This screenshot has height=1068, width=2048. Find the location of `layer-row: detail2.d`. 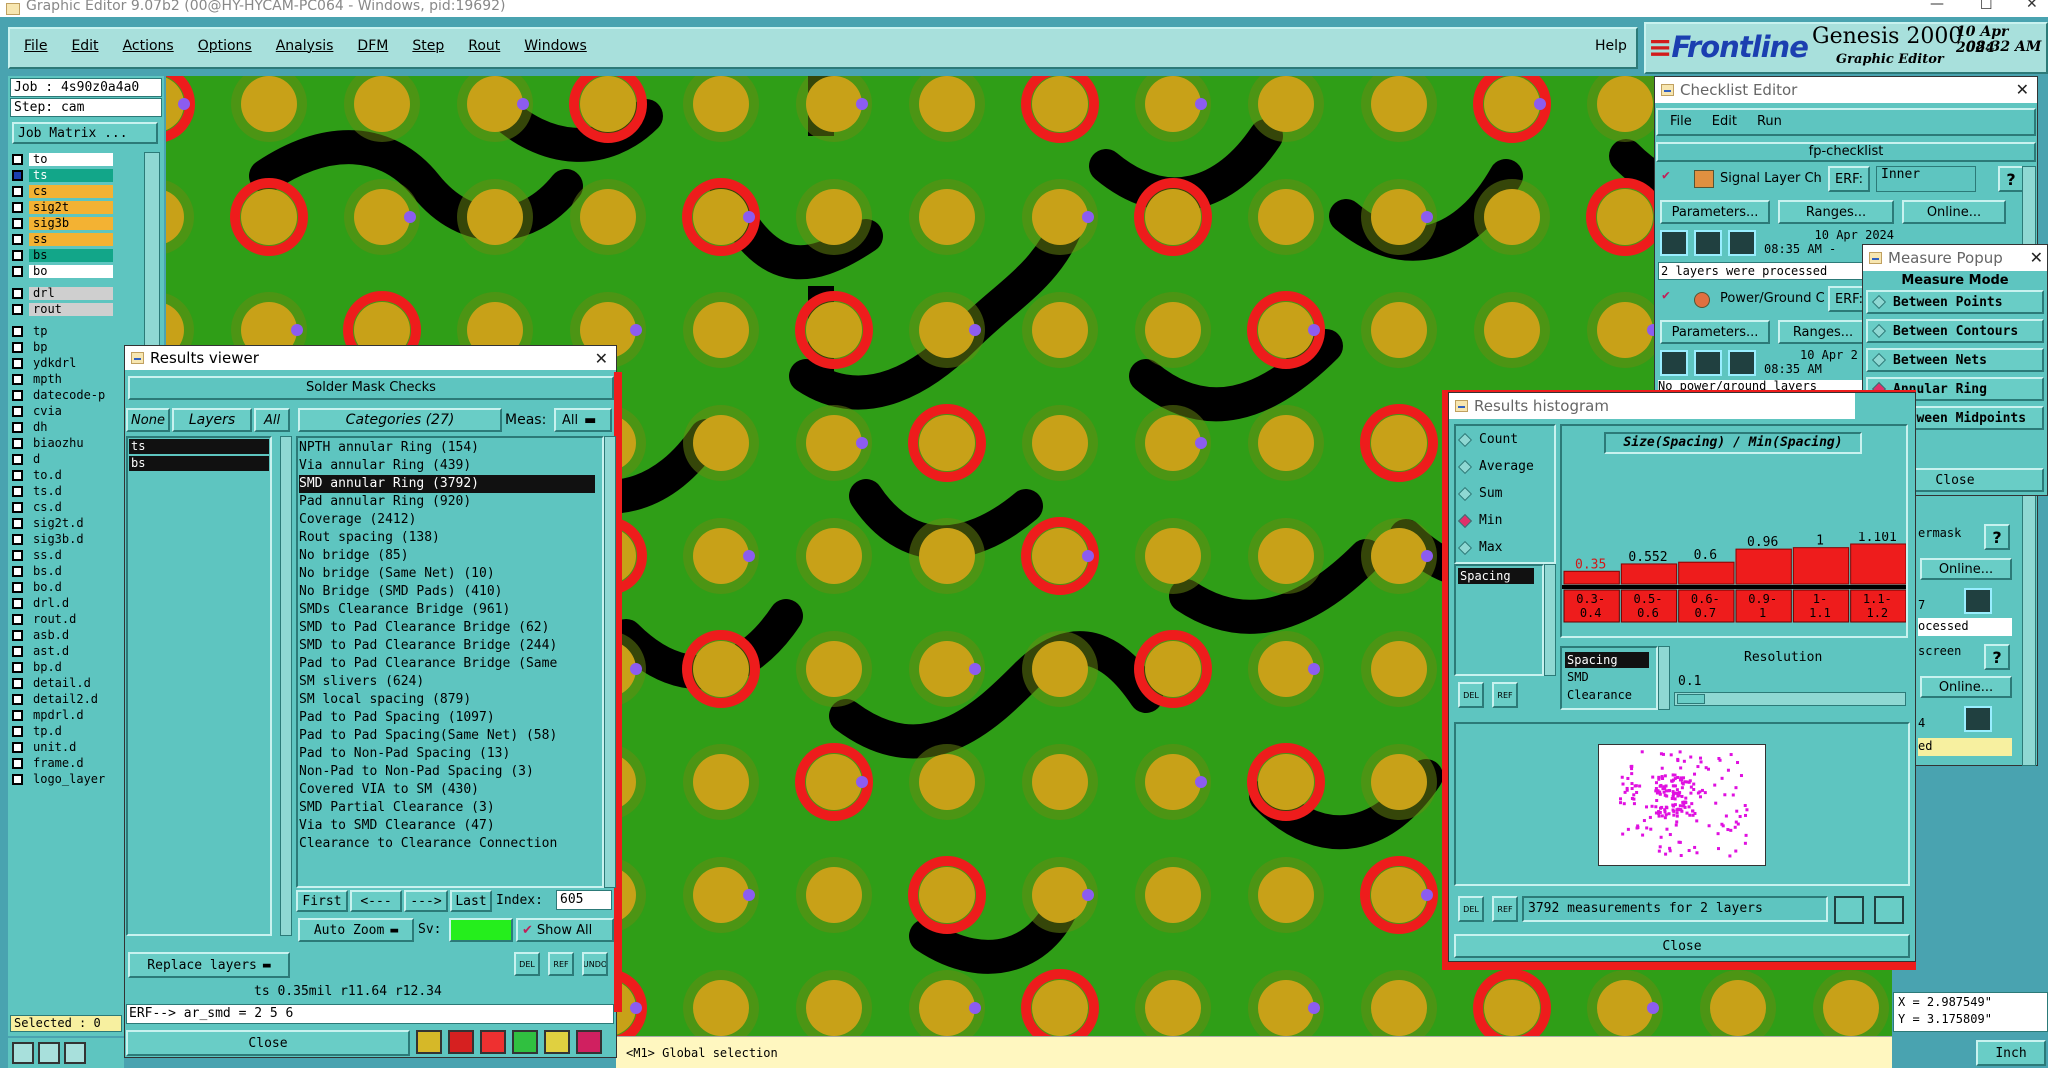

layer-row: detail2.d is located at coordinates (62, 699).